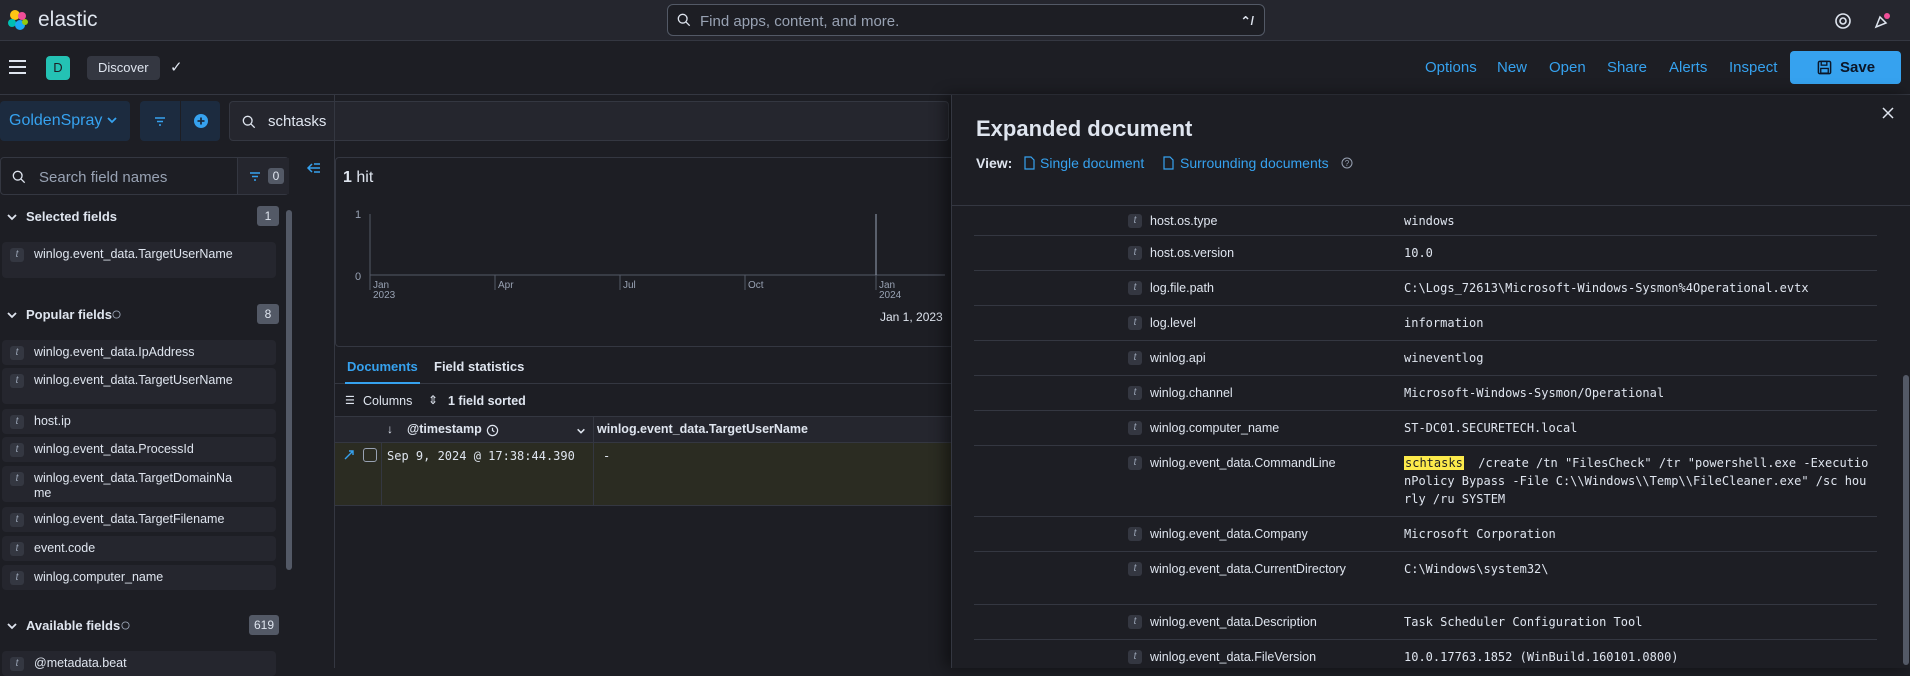 This screenshot has height=676, width=1910. Describe the element at coordinates (65, 121) in the screenshot. I see `data-view-picker: GoldenSpray` at that location.